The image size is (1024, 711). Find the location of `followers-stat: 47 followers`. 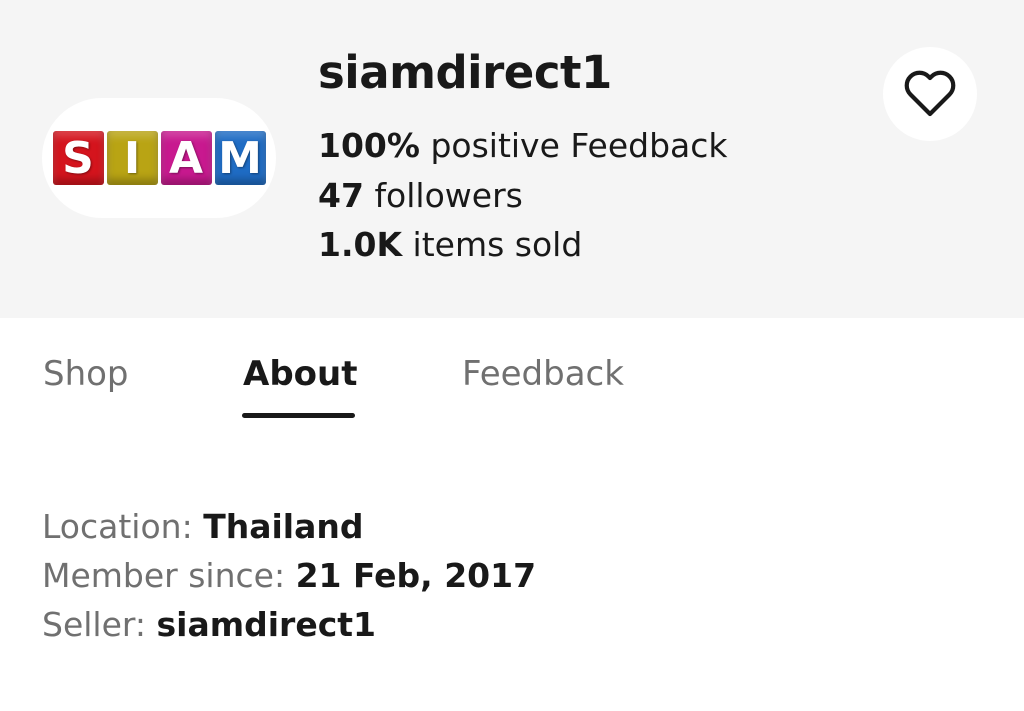

followers-stat: 47 followers is located at coordinates (420, 195).